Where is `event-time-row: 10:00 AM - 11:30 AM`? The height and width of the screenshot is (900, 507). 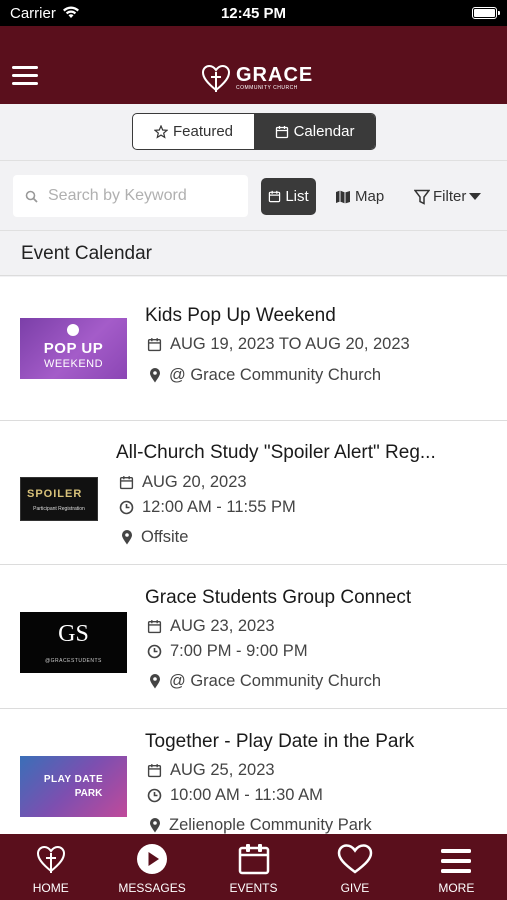 event-time-row: 10:00 AM - 11:30 AM is located at coordinates (235, 795).